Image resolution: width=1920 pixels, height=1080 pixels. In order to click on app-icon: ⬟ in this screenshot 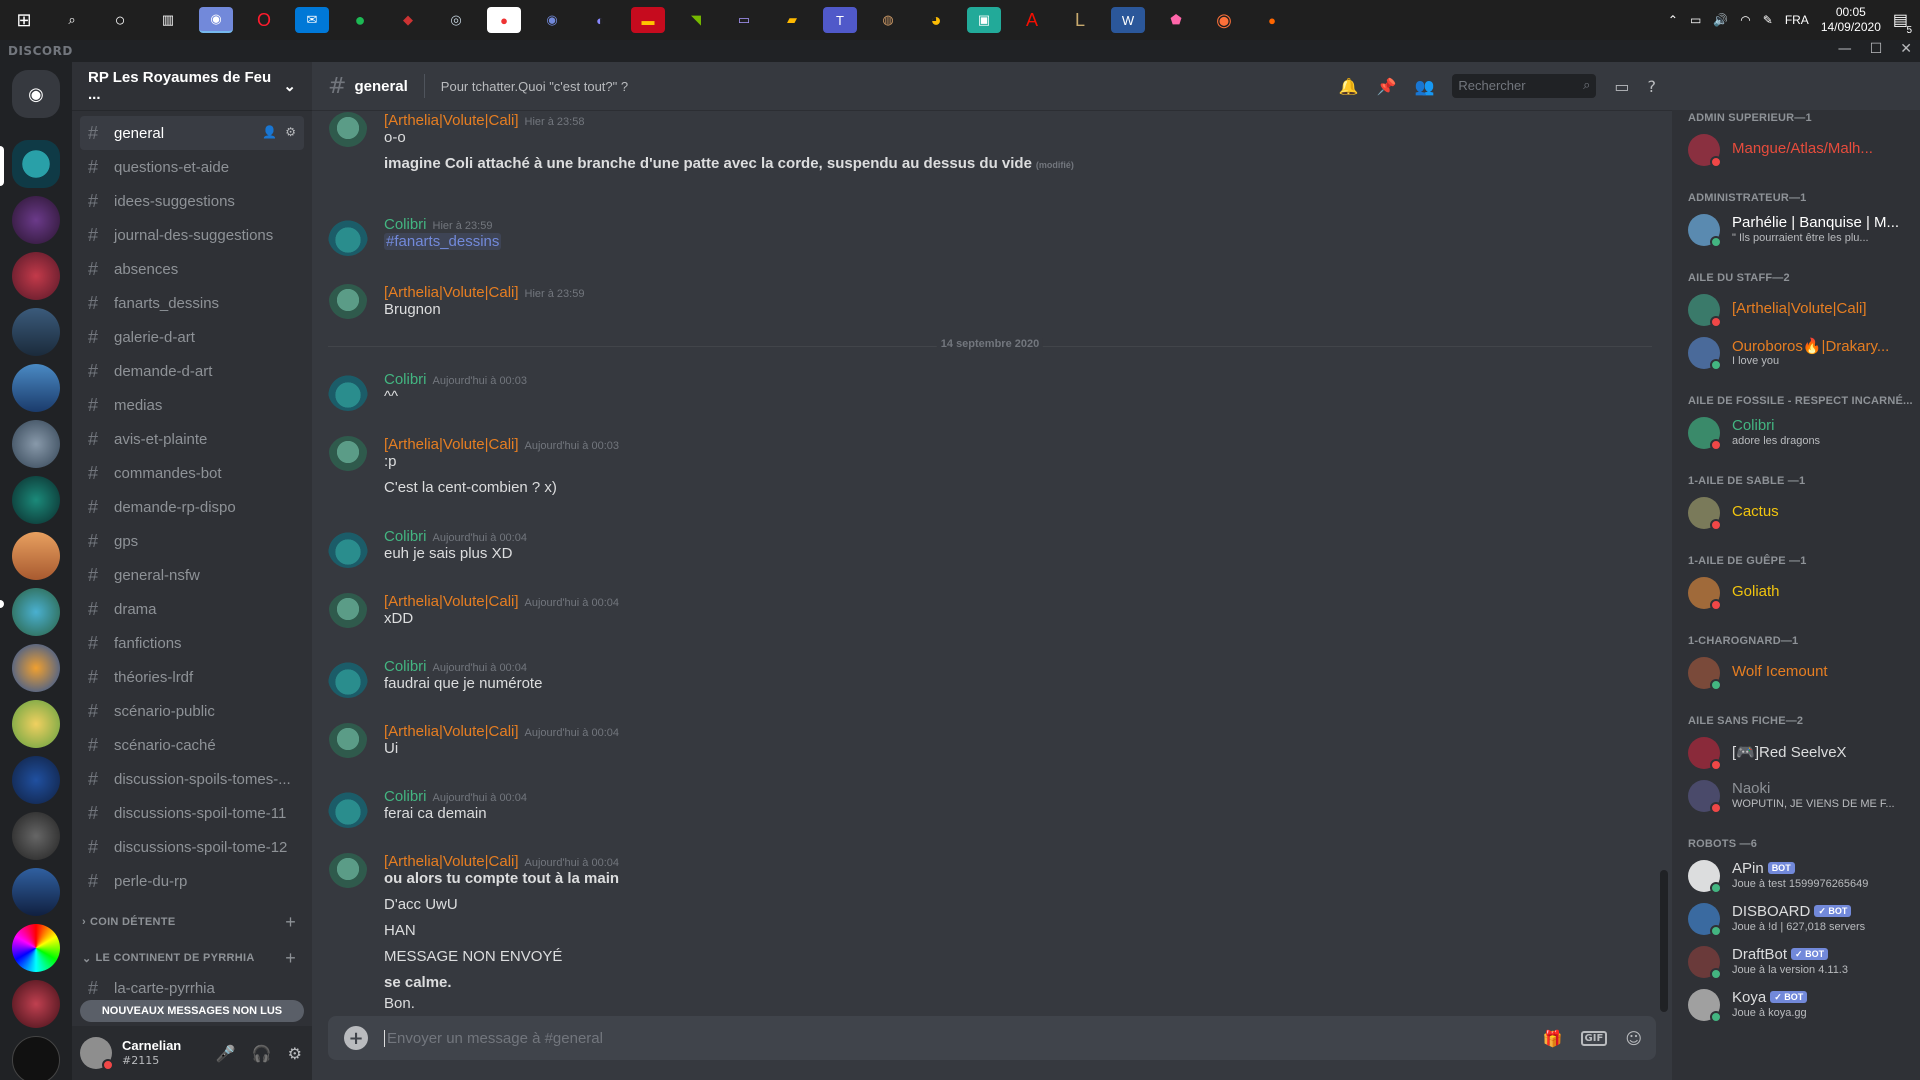, I will do `click(1176, 20)`.